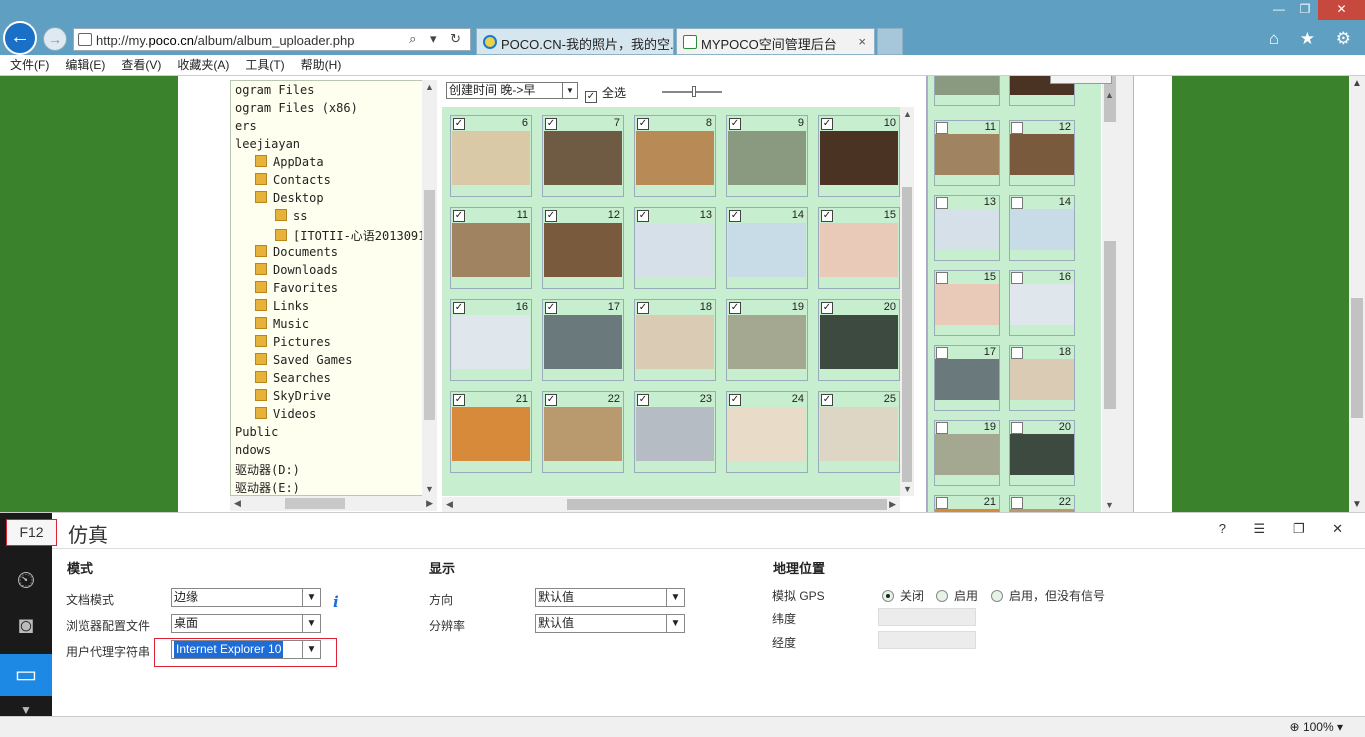 The height and width of the screenshot is (737, 1365). I want to click on gps-off-radio: 关闭, so click(903, 595).